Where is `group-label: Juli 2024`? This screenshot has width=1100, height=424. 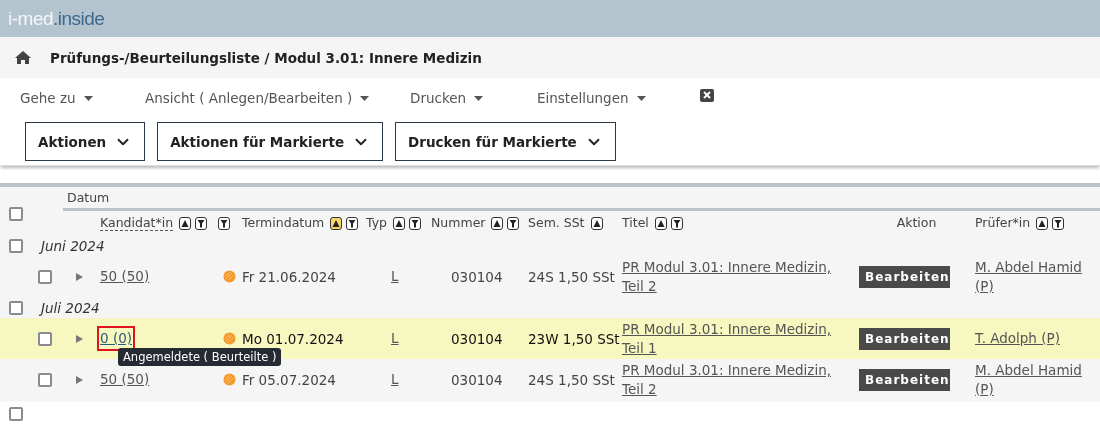
group-label: Juli 2024 is located at coordinates (70, 307).